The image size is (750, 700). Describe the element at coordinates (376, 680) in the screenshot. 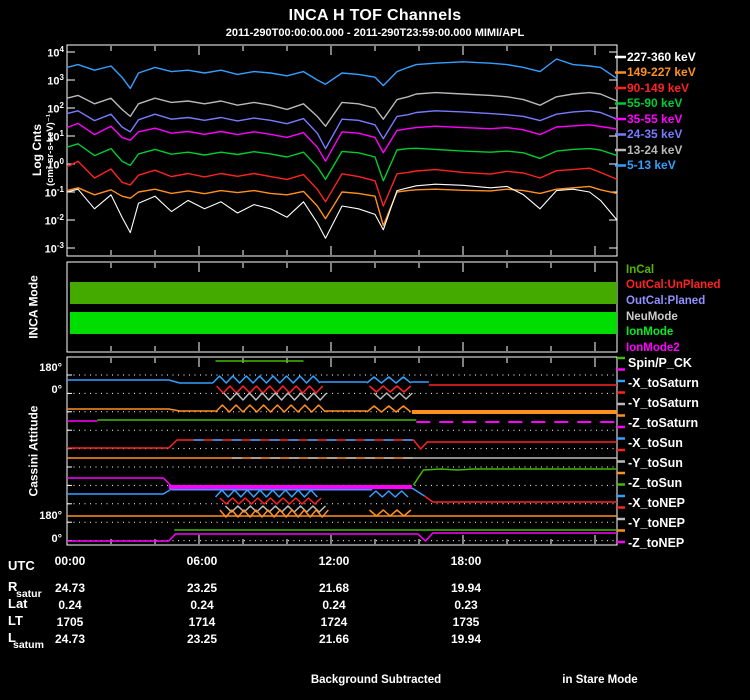

I see `background-subtracted-note: Background Subtracted` at that location.